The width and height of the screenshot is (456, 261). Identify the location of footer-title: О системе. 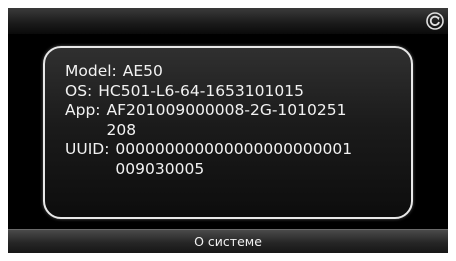
(228, 241).